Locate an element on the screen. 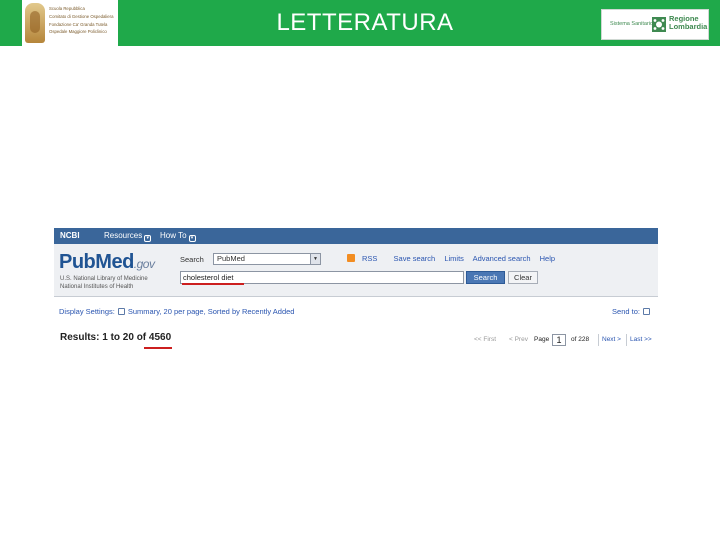 The height and width of the screenshot is (540, 720). pubmed-logo: PubMed.gov is located at coordinates (107, 262).